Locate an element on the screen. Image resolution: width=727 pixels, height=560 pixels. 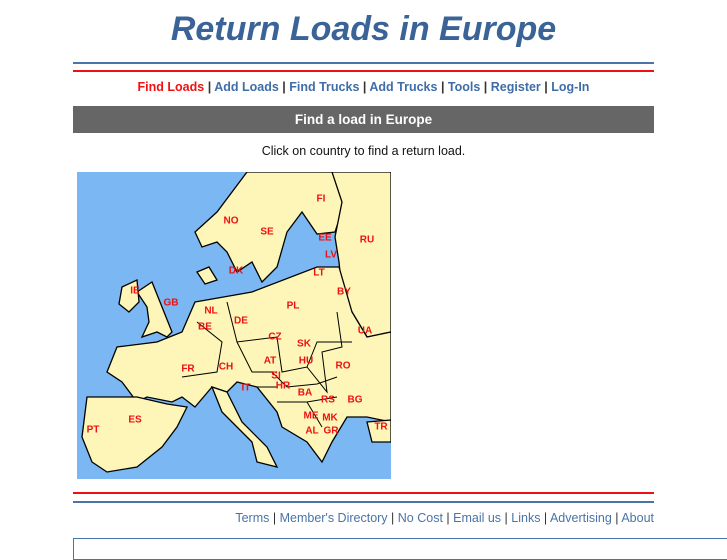
country-nl: NL is located at coordinates (210, 311).